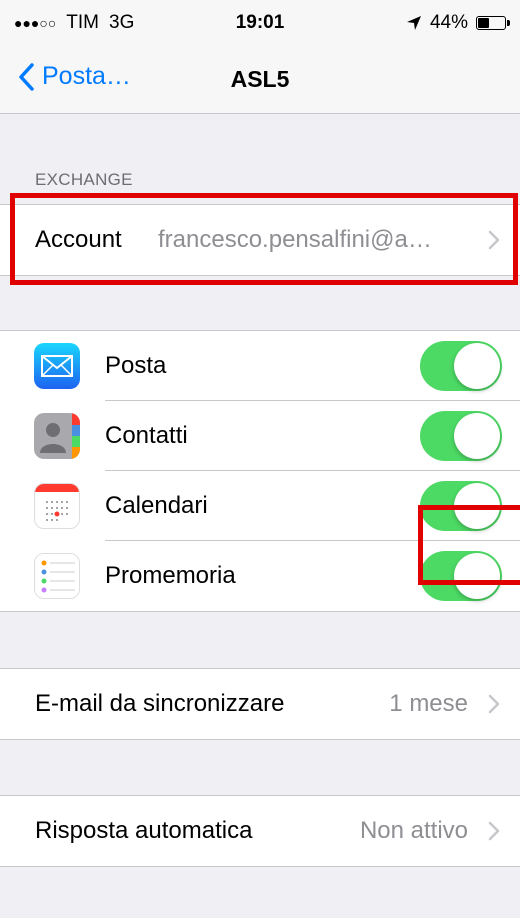 This screenshot has width=520, height=918. What do you see at coordinates (428, 703) in the screenshot?
I see `mail-sync-value: 1 mese` at bounding box center [428, 703].